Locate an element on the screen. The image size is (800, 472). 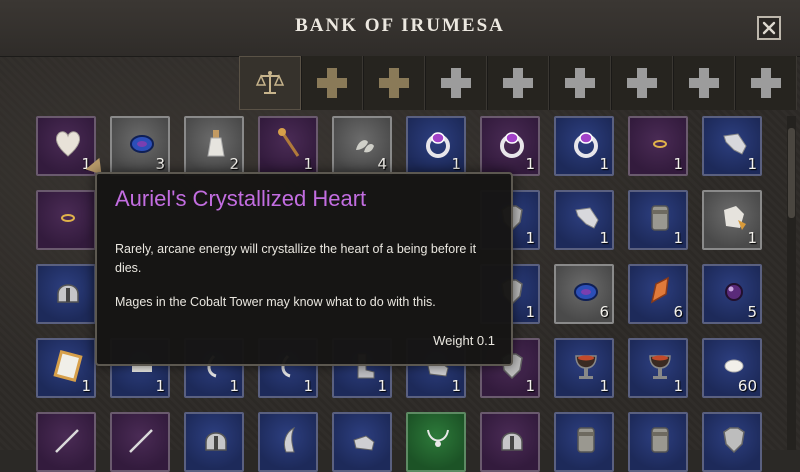
item-quantity: 4 is located at coordinates (382, 164).